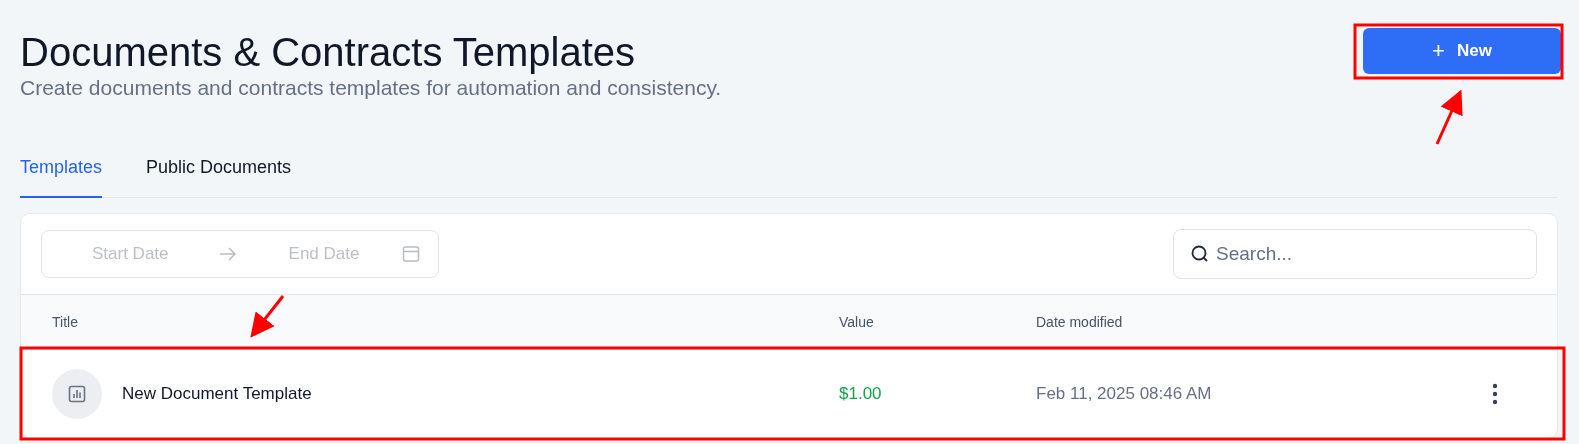 This screenshot has height=444, width=1579. What do you see at coordinates (371, 88) in the screenshot?
I see `page-subtitle: Create documents and contracts templates for automation and consistency.` at bounding box center [371, 88].